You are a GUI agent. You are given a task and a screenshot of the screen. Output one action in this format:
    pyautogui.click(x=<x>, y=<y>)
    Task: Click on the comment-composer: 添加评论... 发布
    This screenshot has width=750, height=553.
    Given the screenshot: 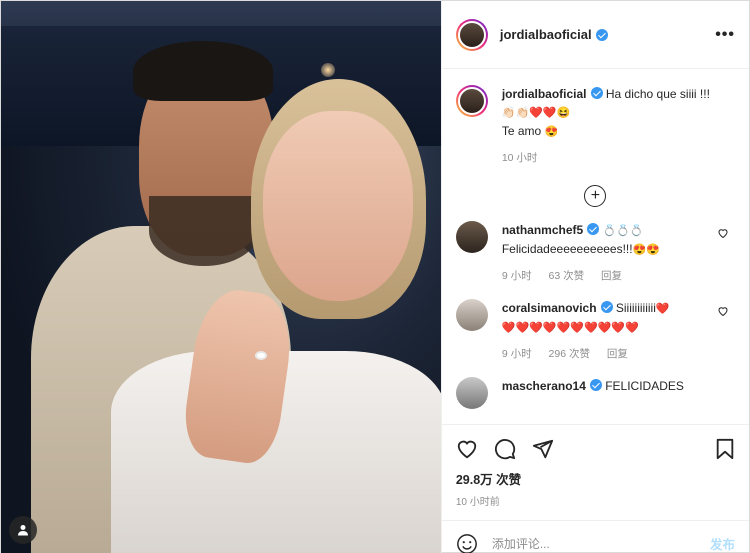 What is the action you would take?
    pyautogui.click(x=595, y=536)
    